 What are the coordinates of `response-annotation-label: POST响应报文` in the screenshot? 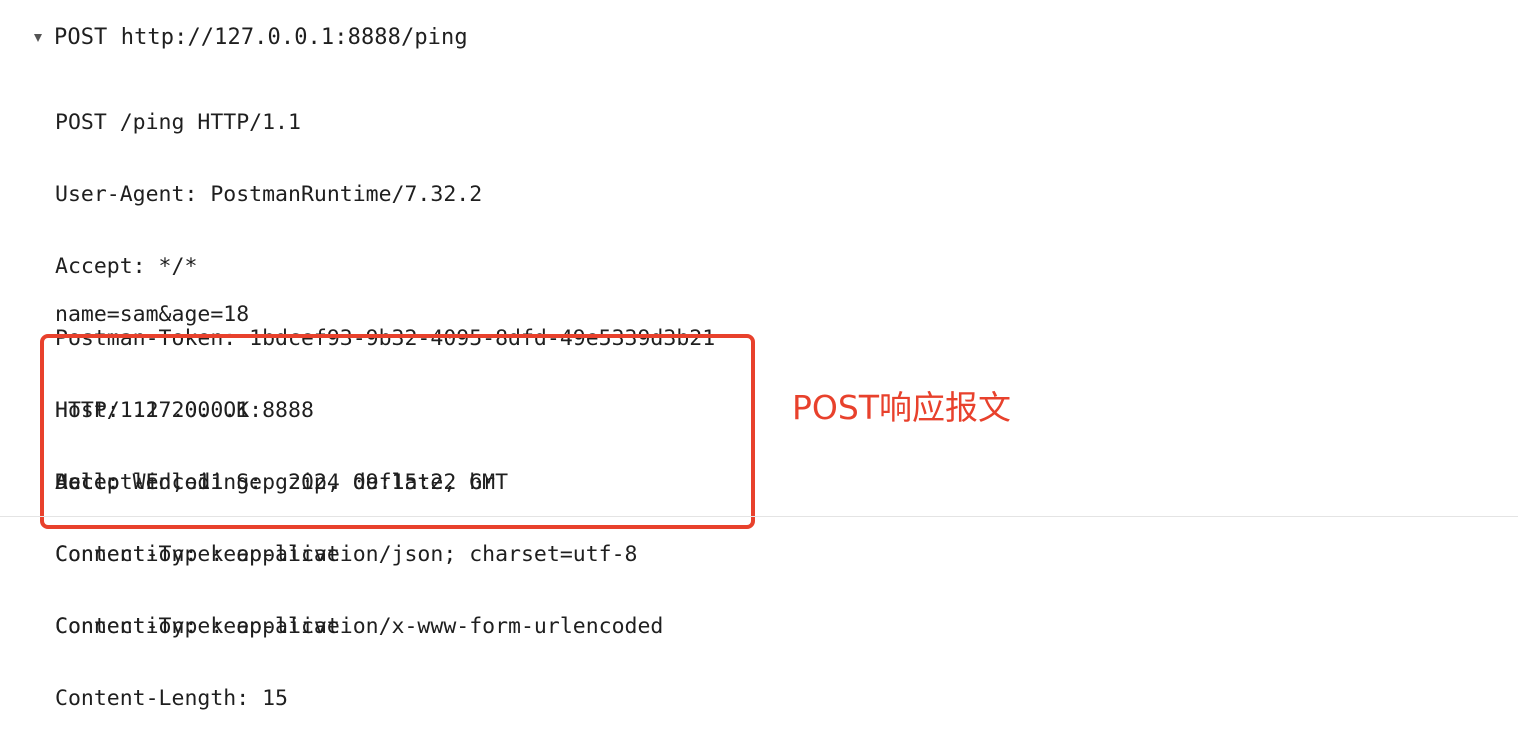 It's located at (901, 407).